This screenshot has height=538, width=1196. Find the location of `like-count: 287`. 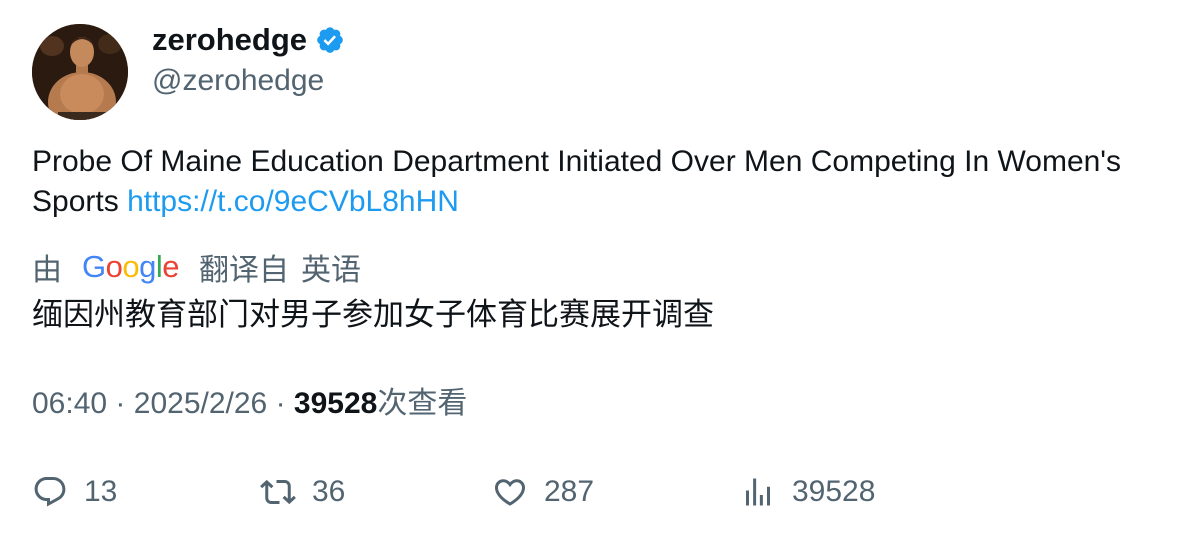

like-count: 287 is located at coordinates (569, 491).